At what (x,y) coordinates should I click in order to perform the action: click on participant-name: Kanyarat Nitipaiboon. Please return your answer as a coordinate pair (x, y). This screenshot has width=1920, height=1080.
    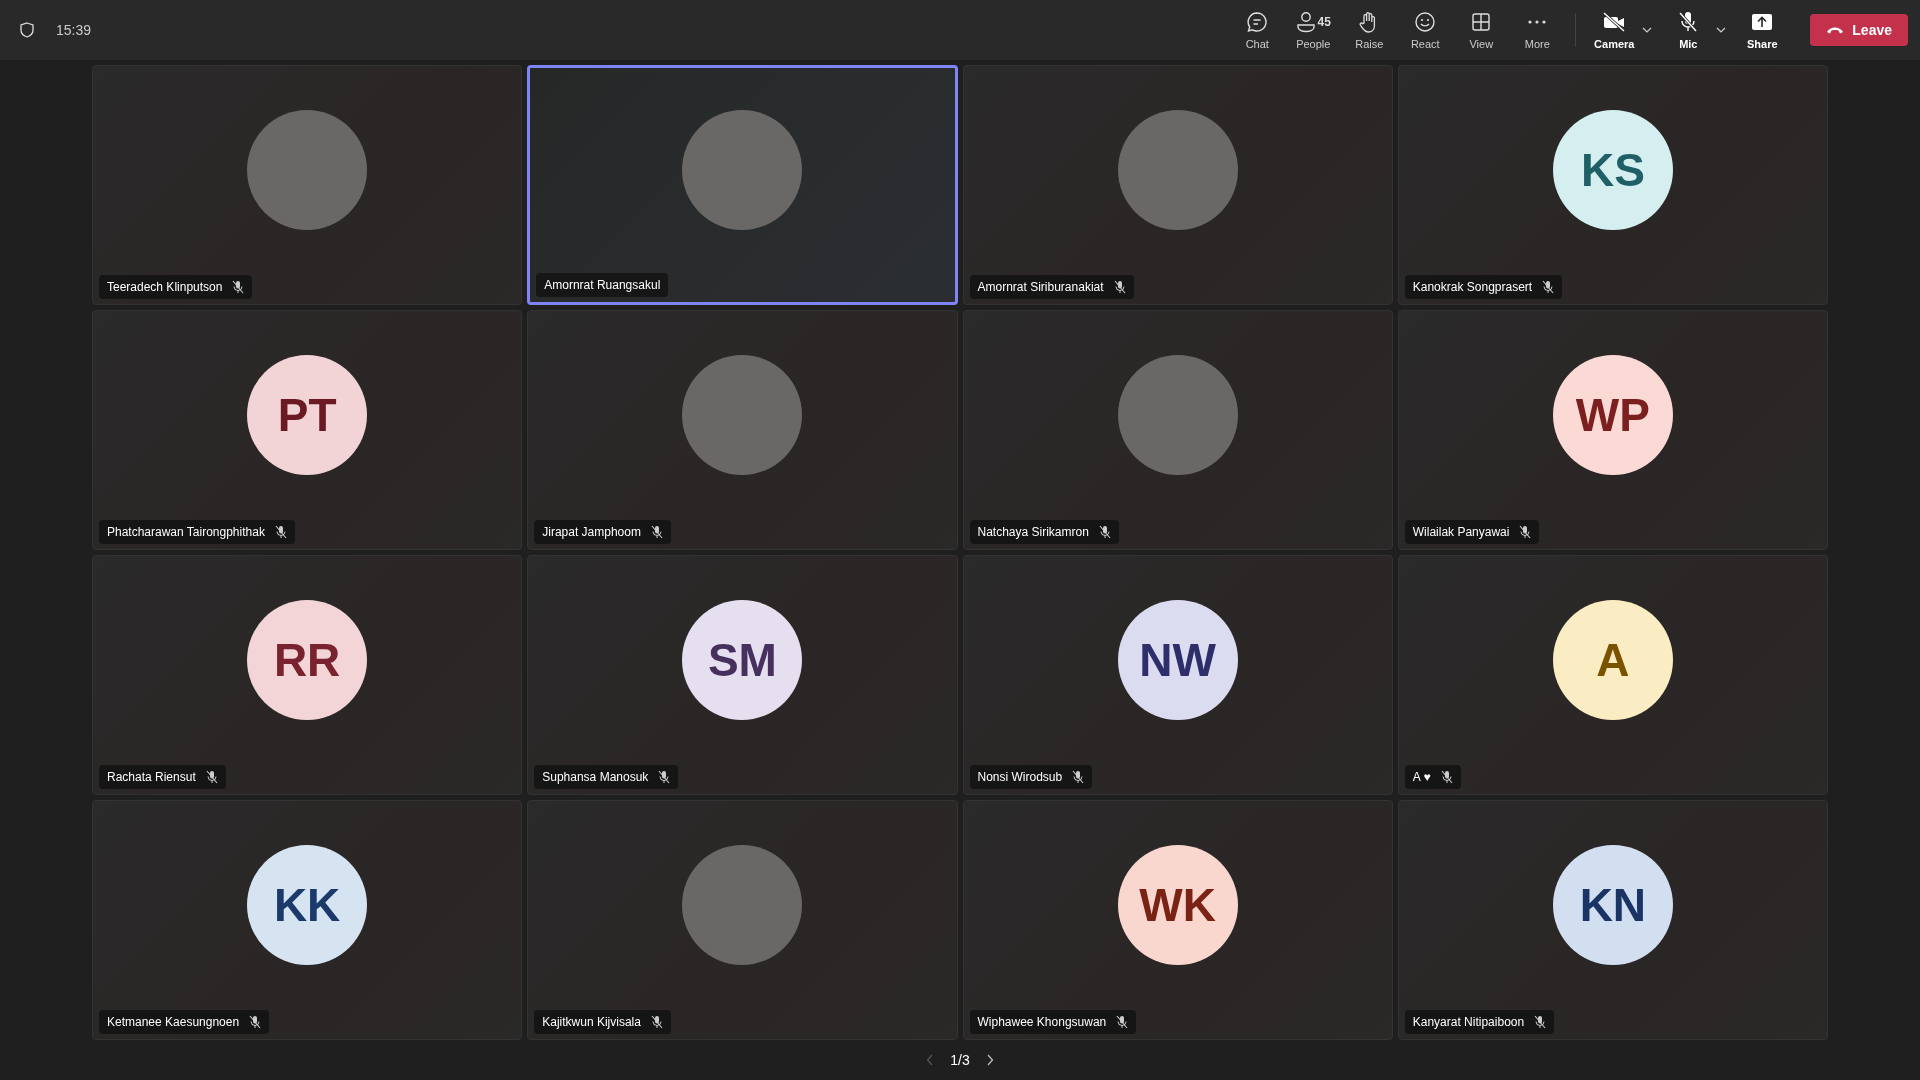
    Looking at the image, I should click on (1468, 1022).